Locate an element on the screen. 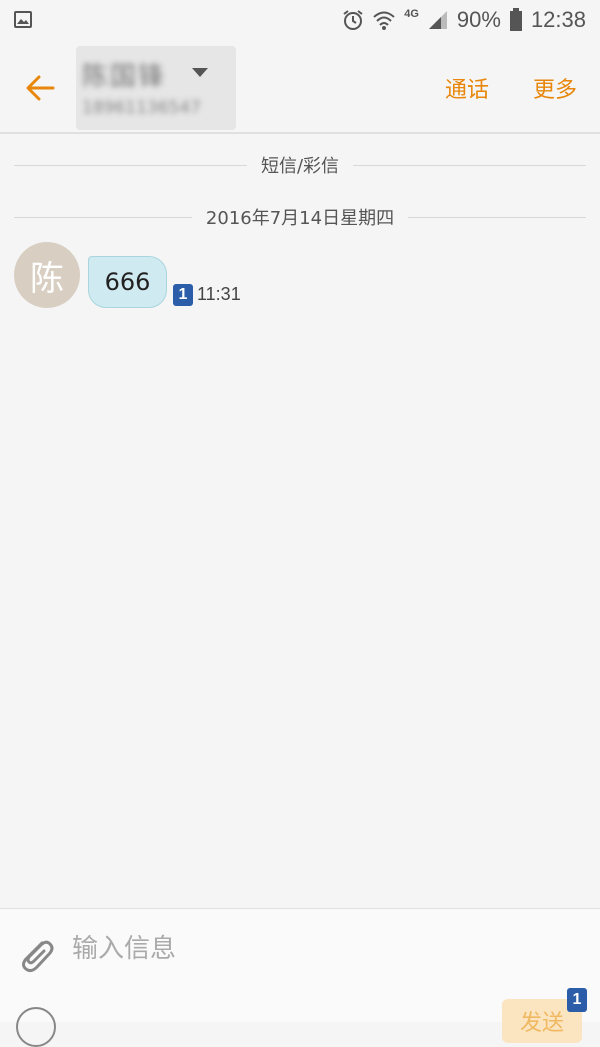 This screenshot has width=600, height=1047. call-button: 通话 is located at coordinates (467, 88).